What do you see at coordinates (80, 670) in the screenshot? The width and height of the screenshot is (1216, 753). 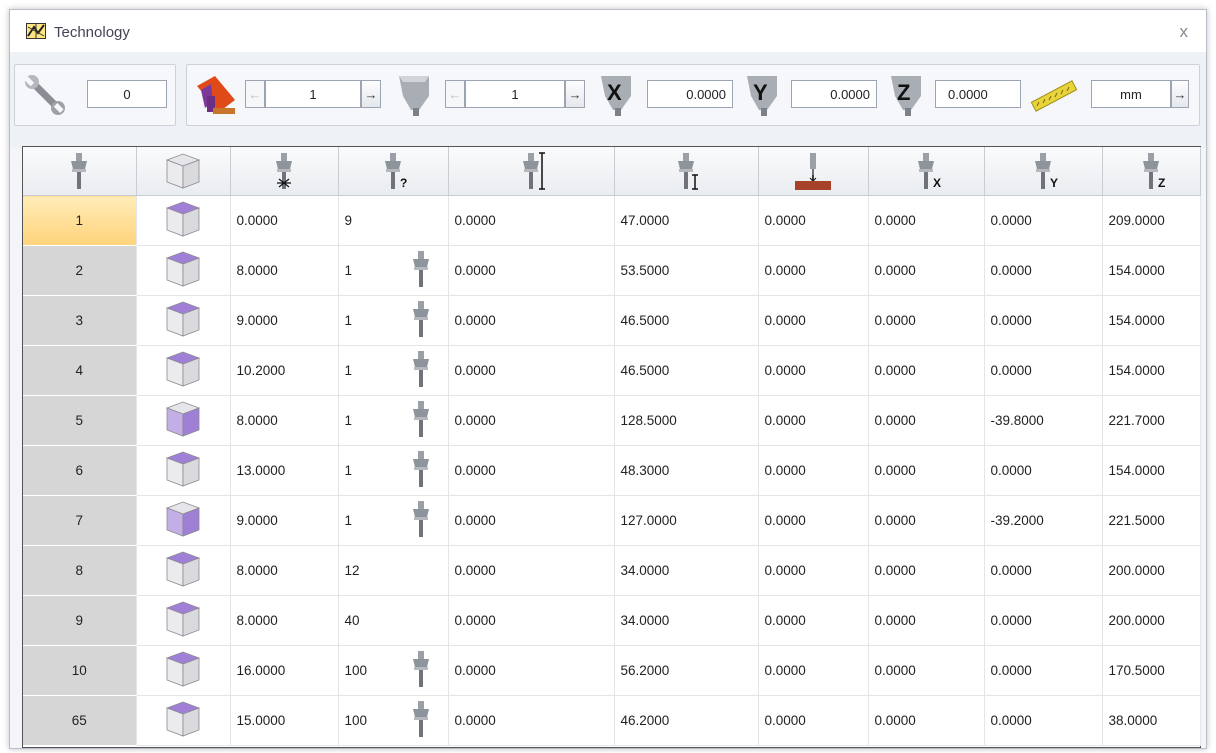 I see `row-header: 10` at bounding box center [80, 670].